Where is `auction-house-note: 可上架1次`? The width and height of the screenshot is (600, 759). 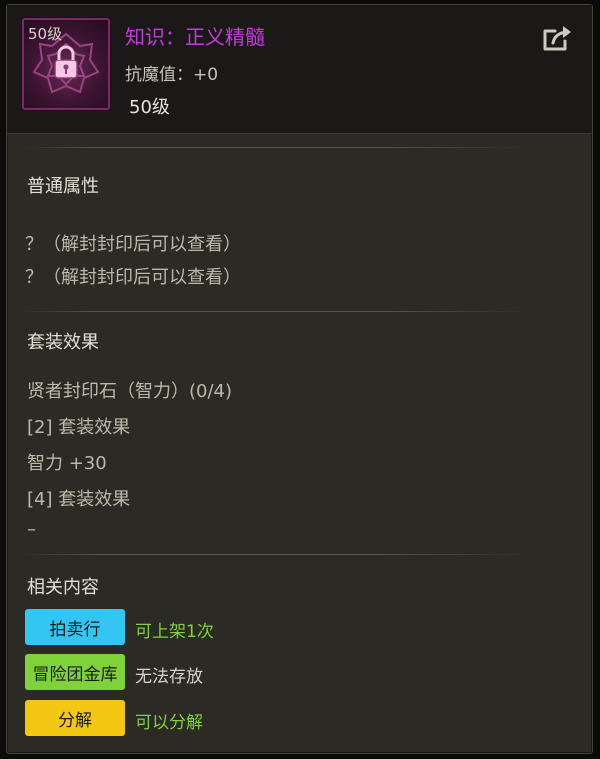
auction-house-note: 可上架1次 is located at coordinates (174, 632).